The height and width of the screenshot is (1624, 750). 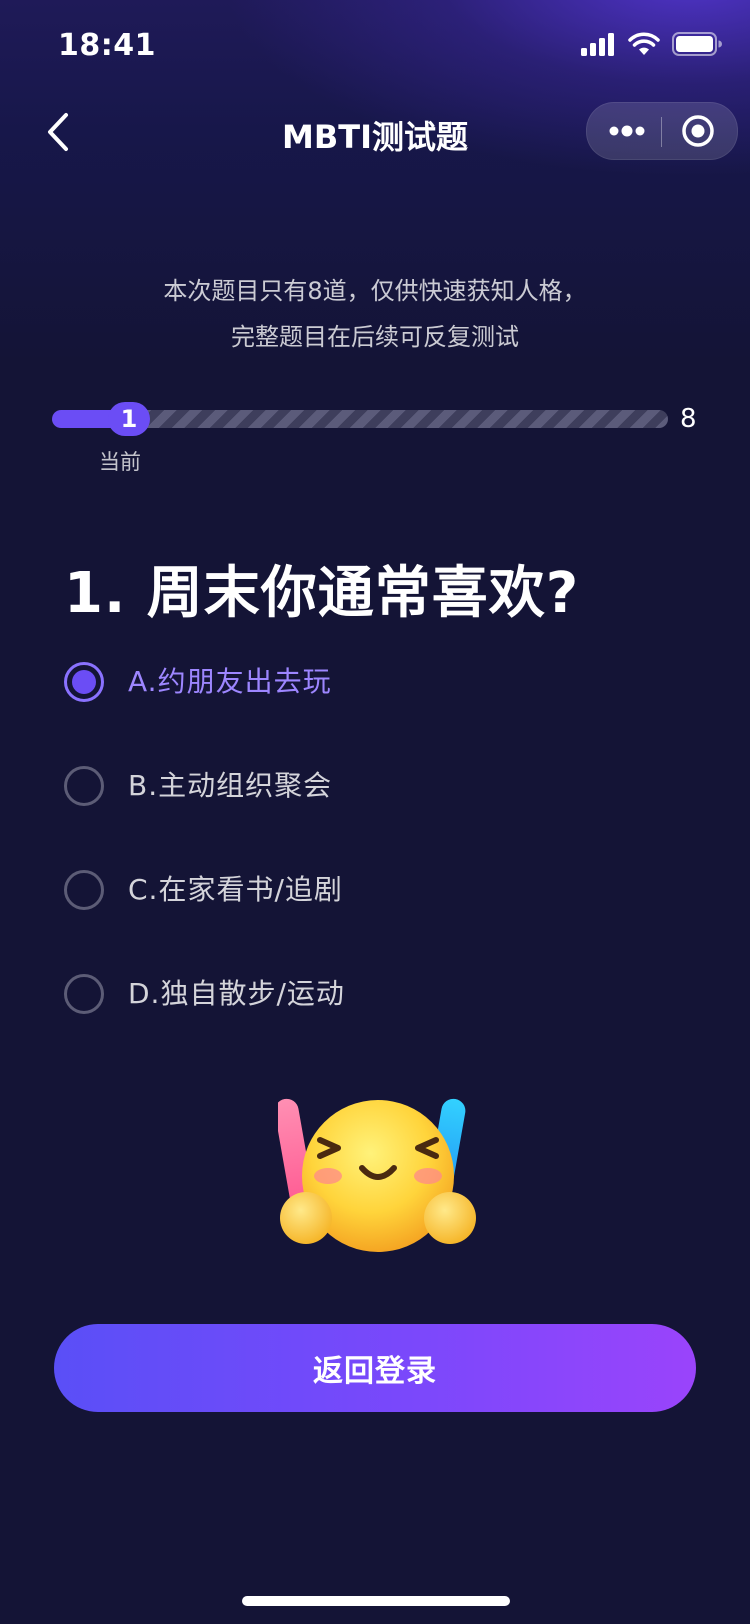 What do you see at coordinates (375, 1368) in the screenshot?
I see `return-login-button: 返回登录` at bounding box center [375, 1368].